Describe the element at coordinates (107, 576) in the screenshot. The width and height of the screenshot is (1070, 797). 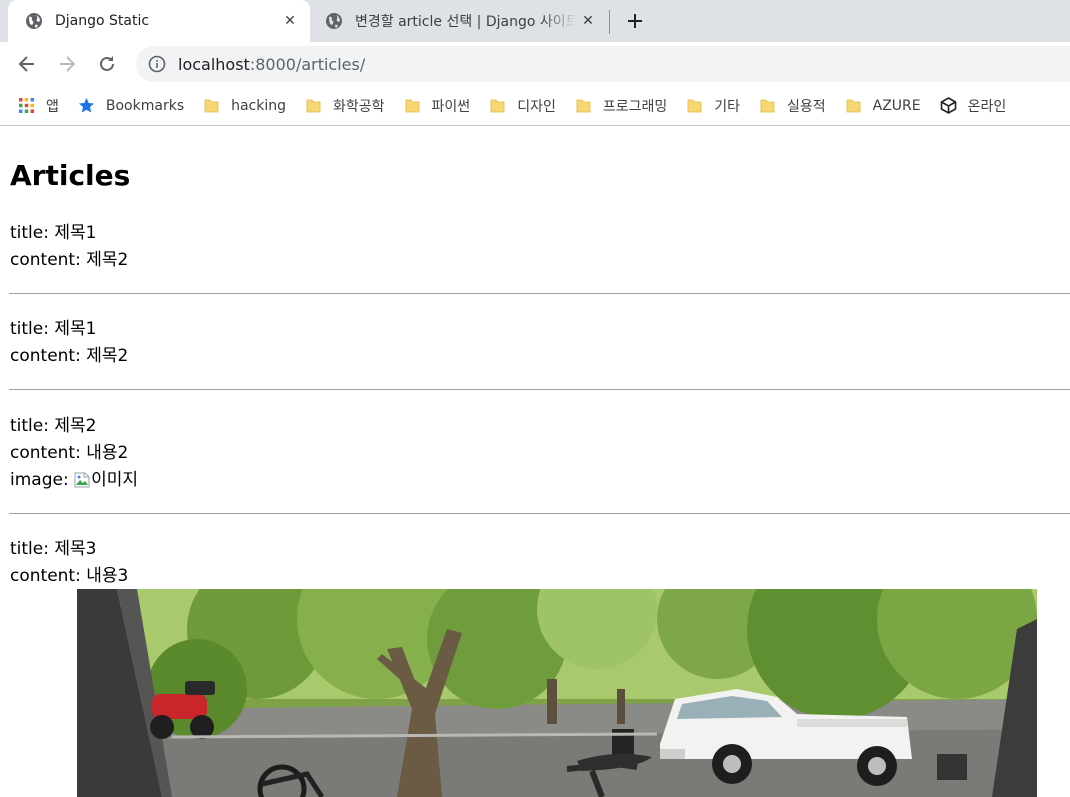
I see `content-value: 내용3` at that location.